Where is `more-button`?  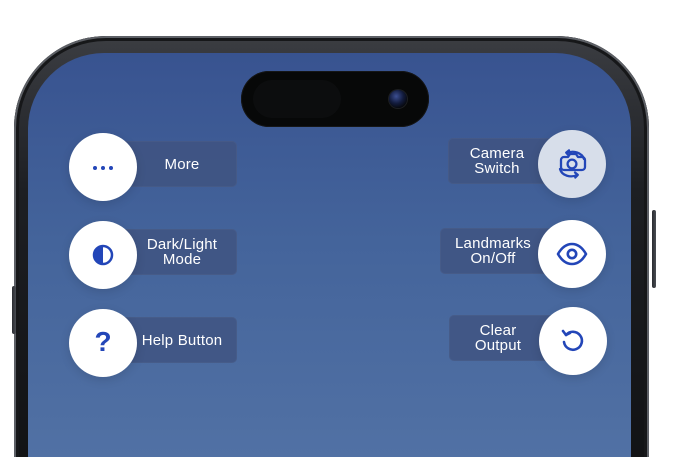
more-button is located at coordinates (103, 167).